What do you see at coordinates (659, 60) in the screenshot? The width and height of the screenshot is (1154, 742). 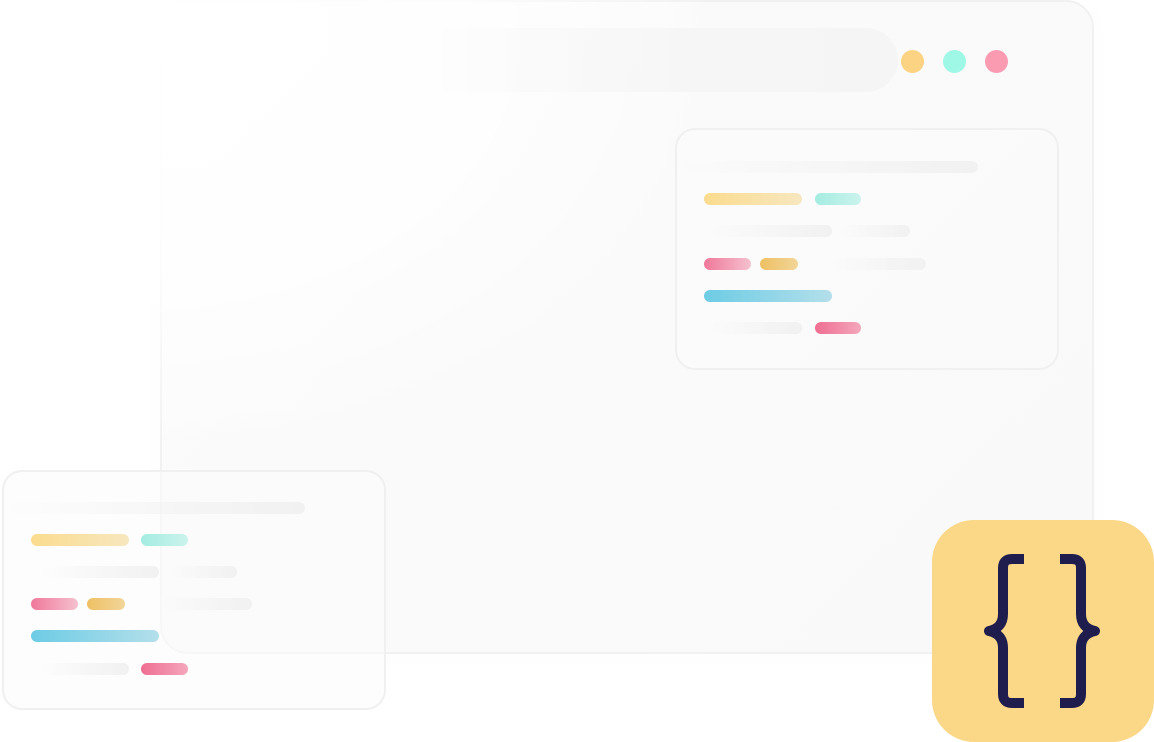 I see `window-titlebar` at bounding box center [659, 60].